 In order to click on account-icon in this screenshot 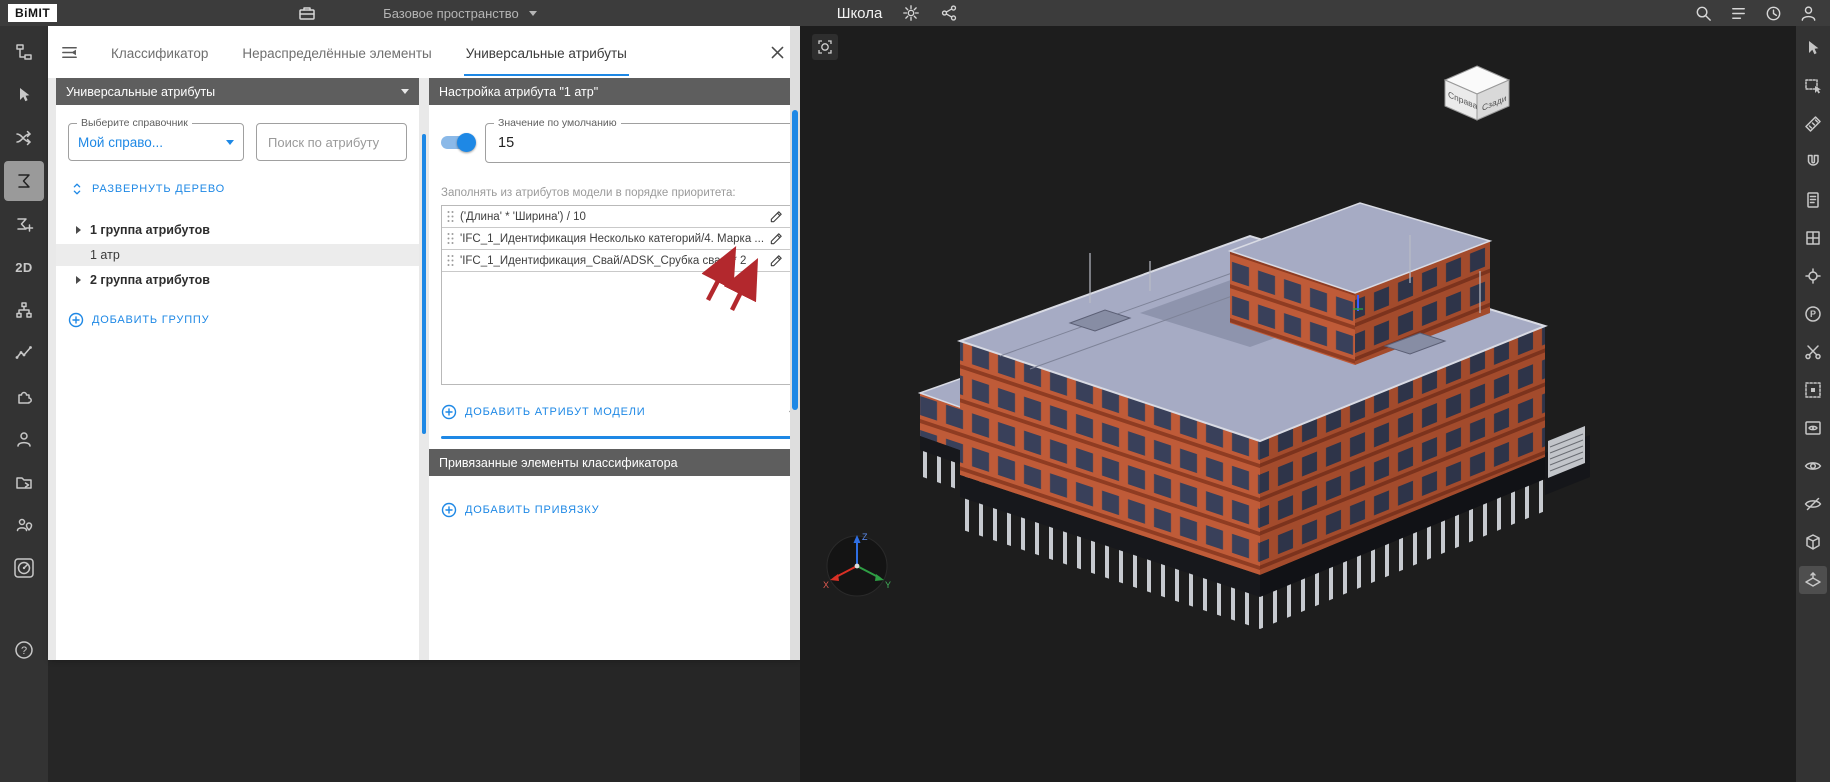, I will do `click(1808, 13)`.